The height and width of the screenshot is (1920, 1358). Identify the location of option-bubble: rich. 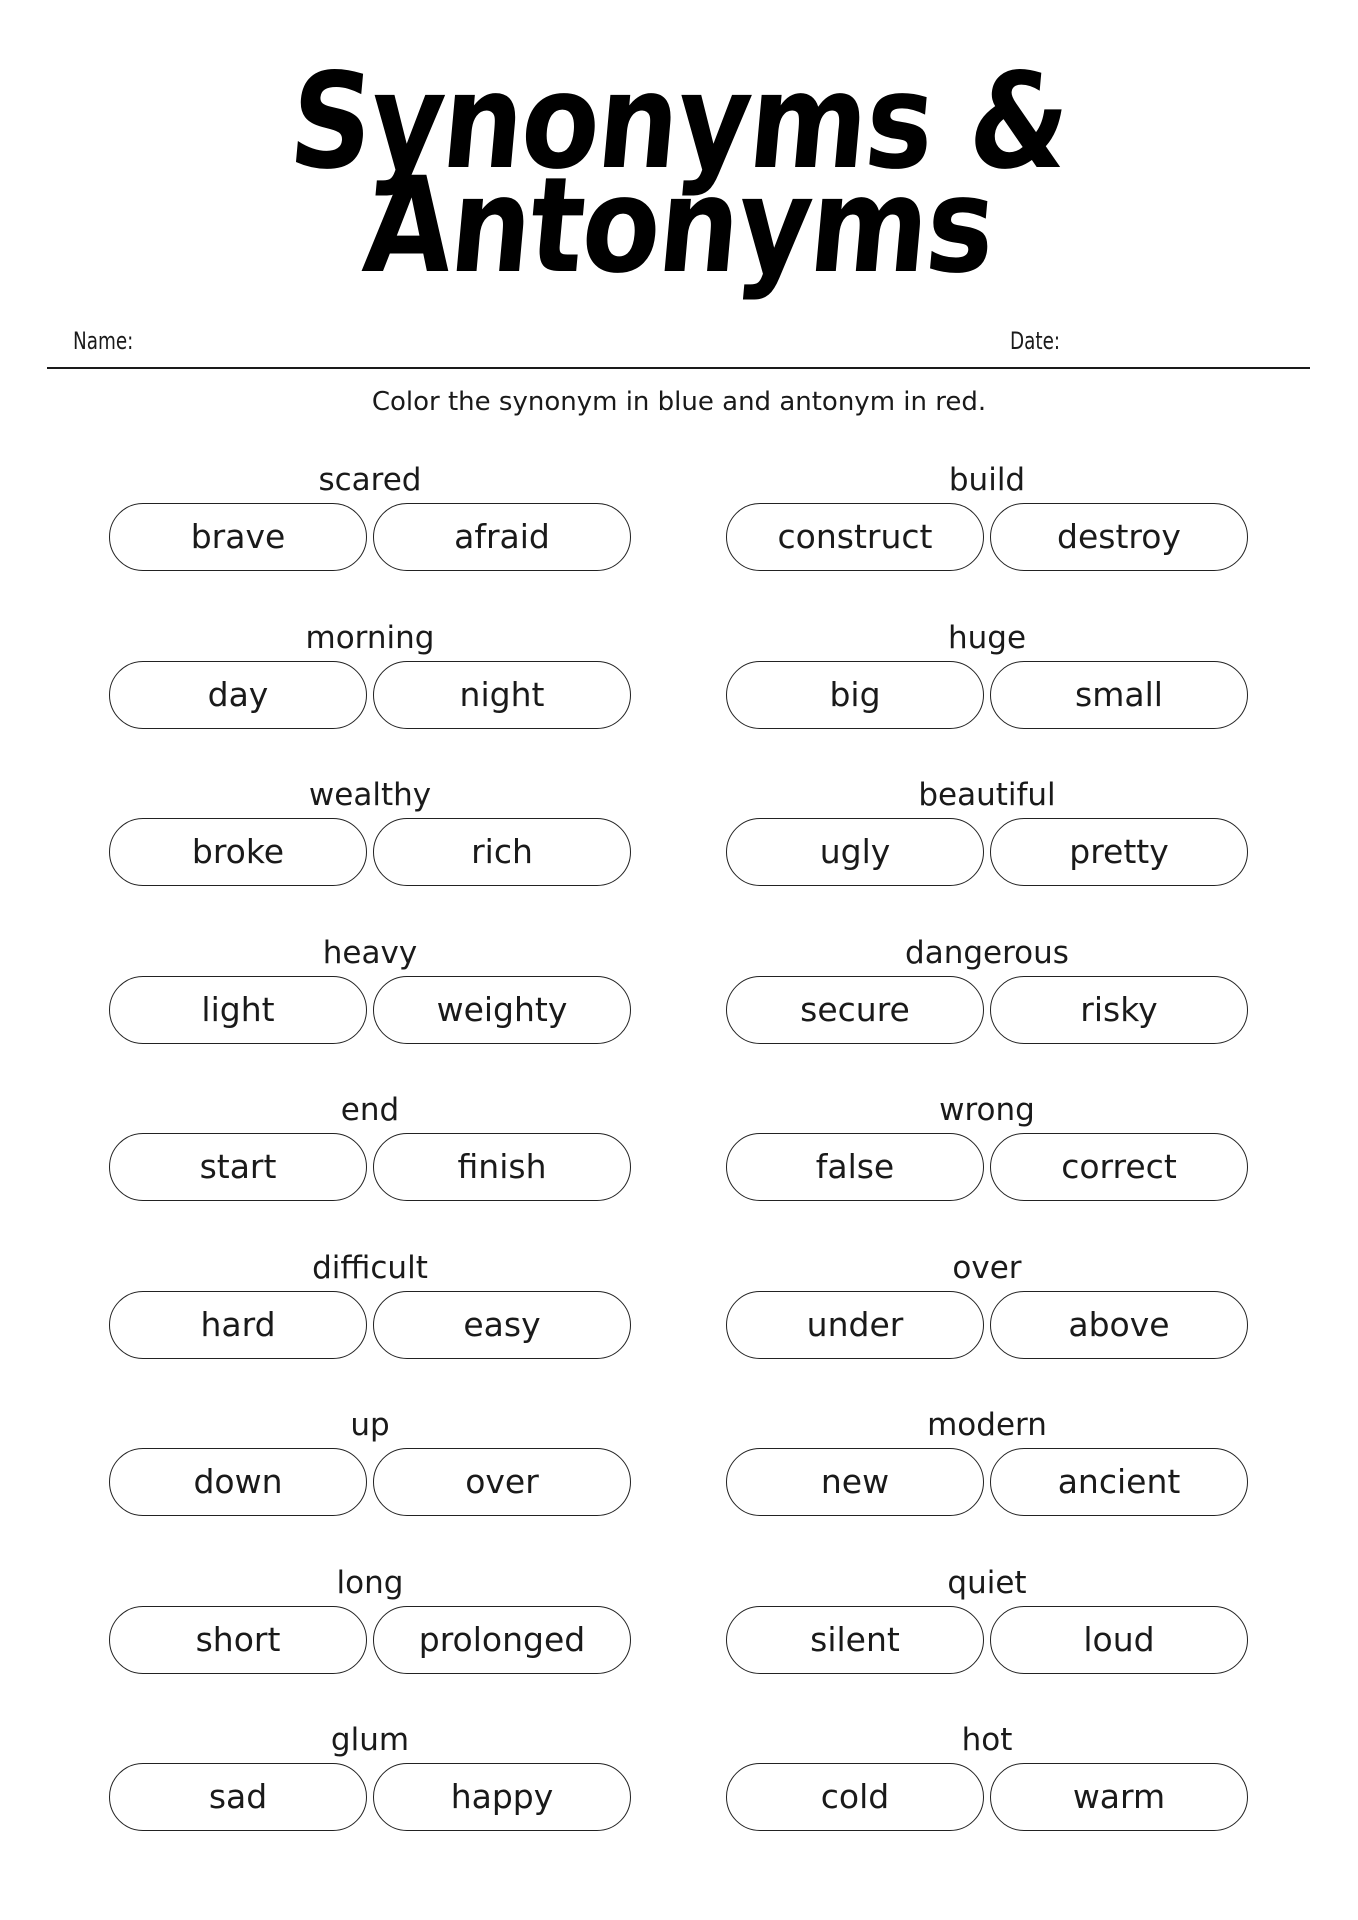
(502, 852).